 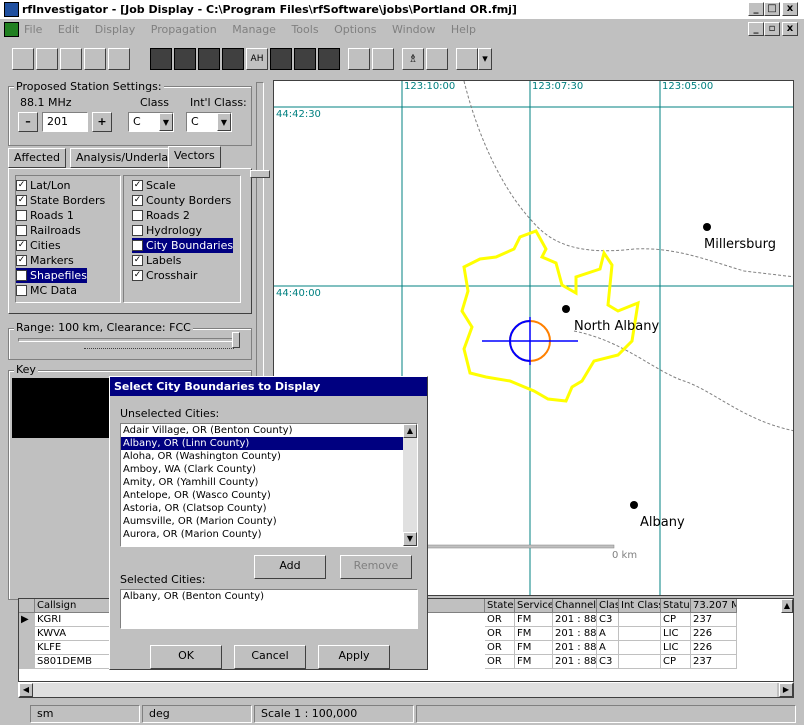 I want to click on child-close-button: x, so click(x=790, y=29).